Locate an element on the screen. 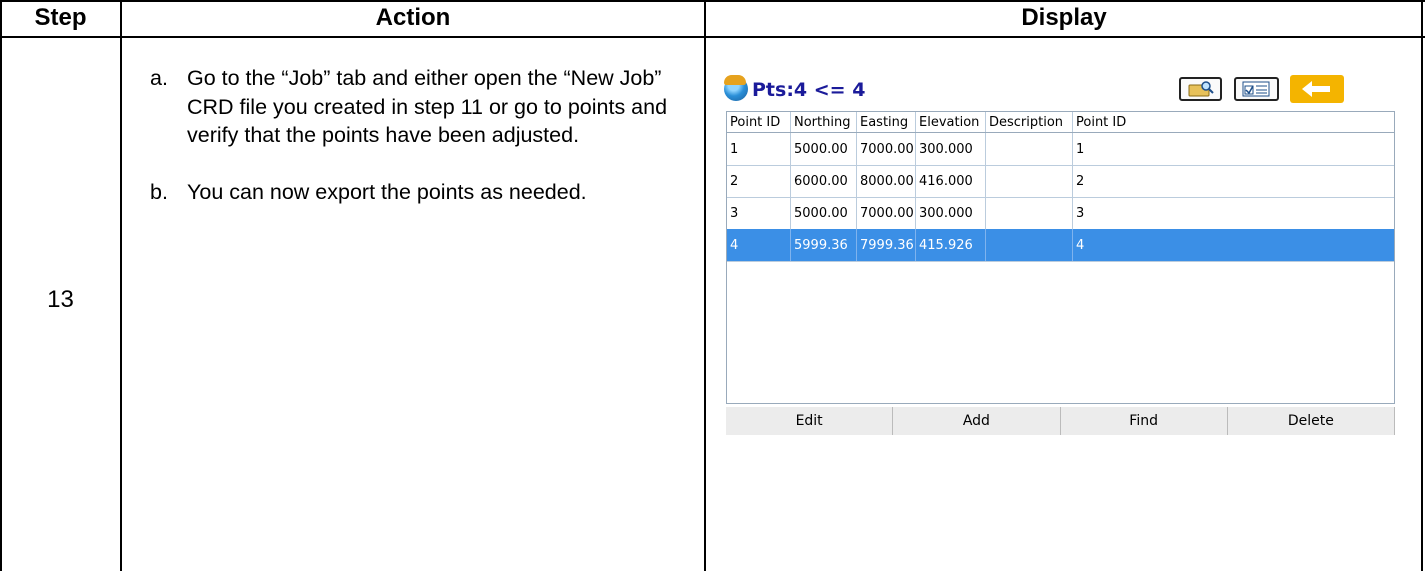 This screenshot has height=571, width=1425. action-label: a. is located at coordinates (159, 78).